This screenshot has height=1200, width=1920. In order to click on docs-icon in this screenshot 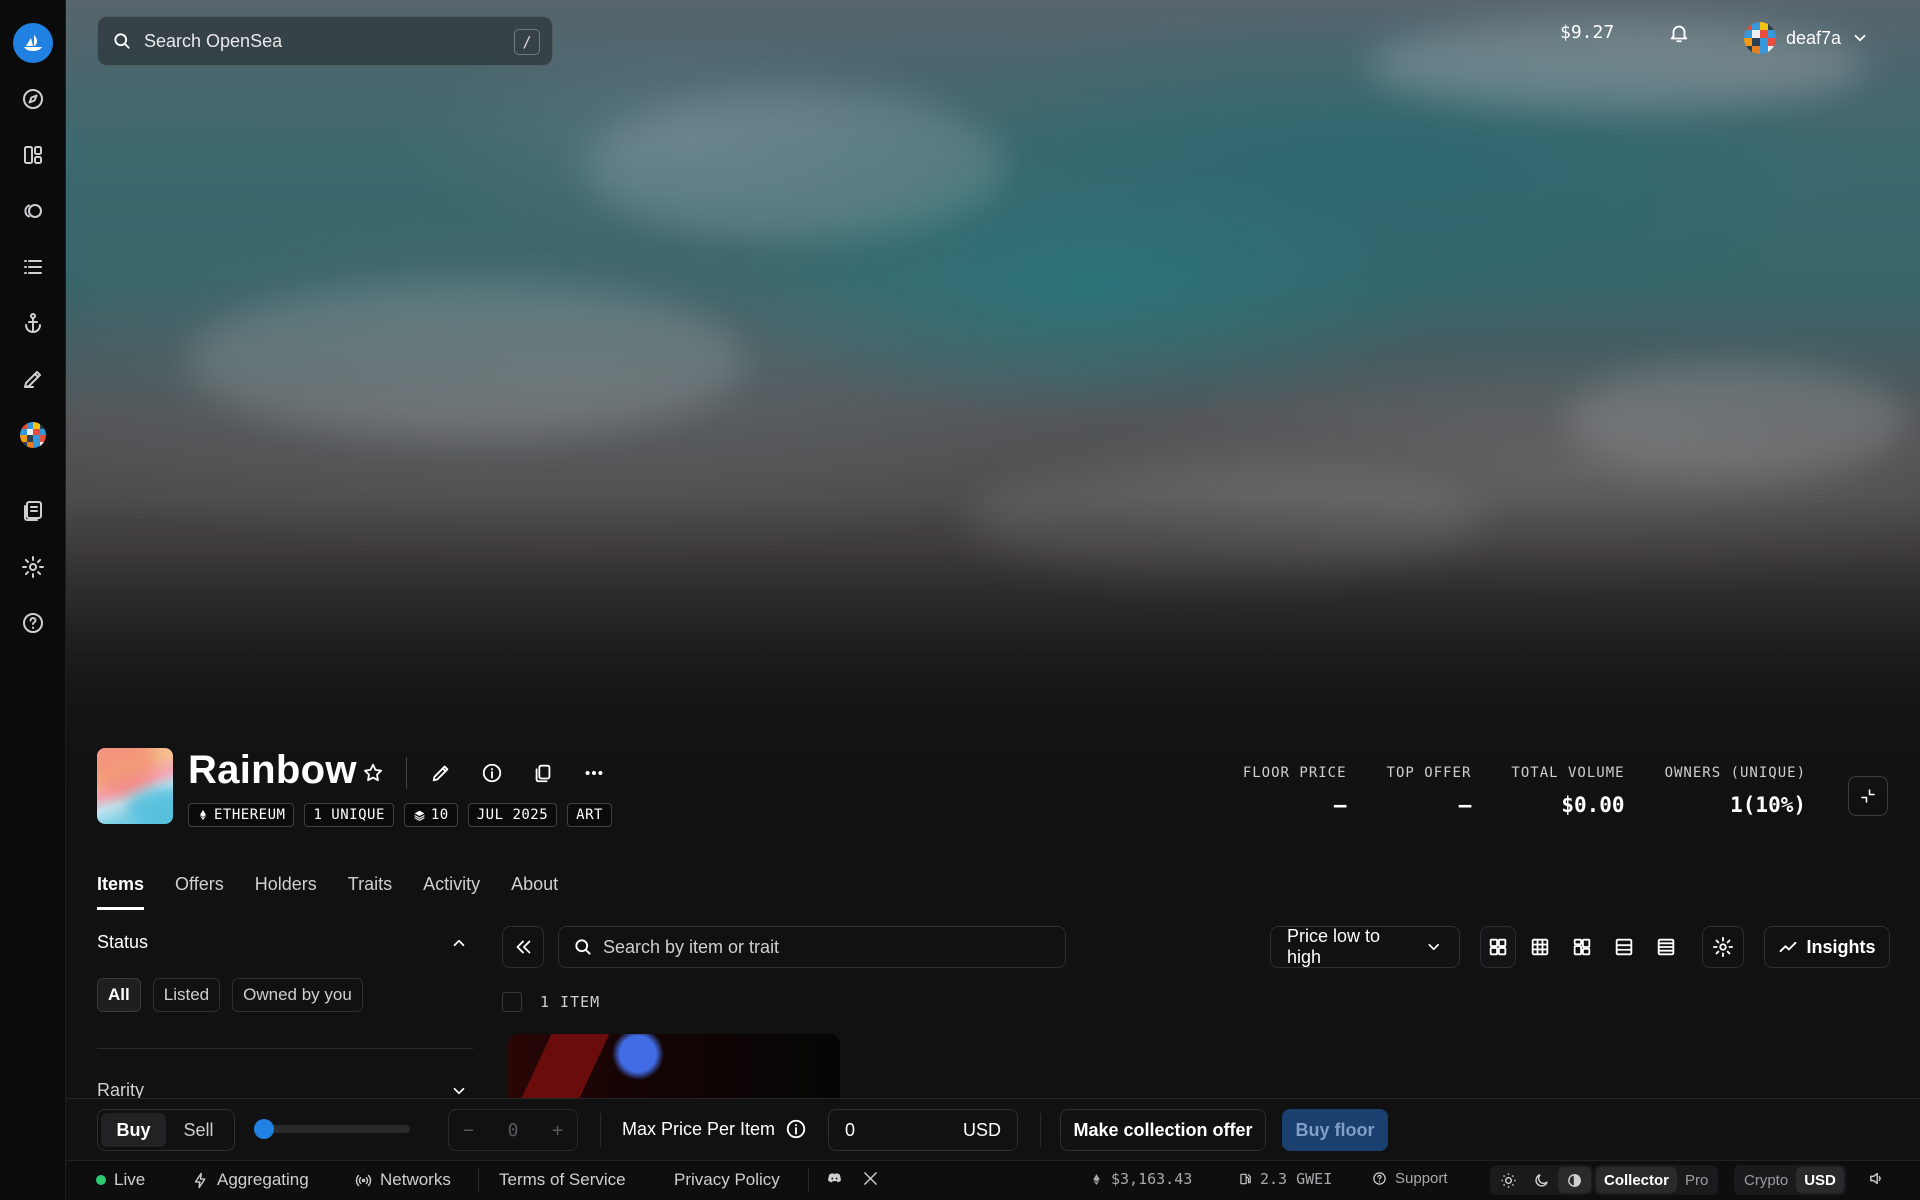, I will do `click(33, 511)`.